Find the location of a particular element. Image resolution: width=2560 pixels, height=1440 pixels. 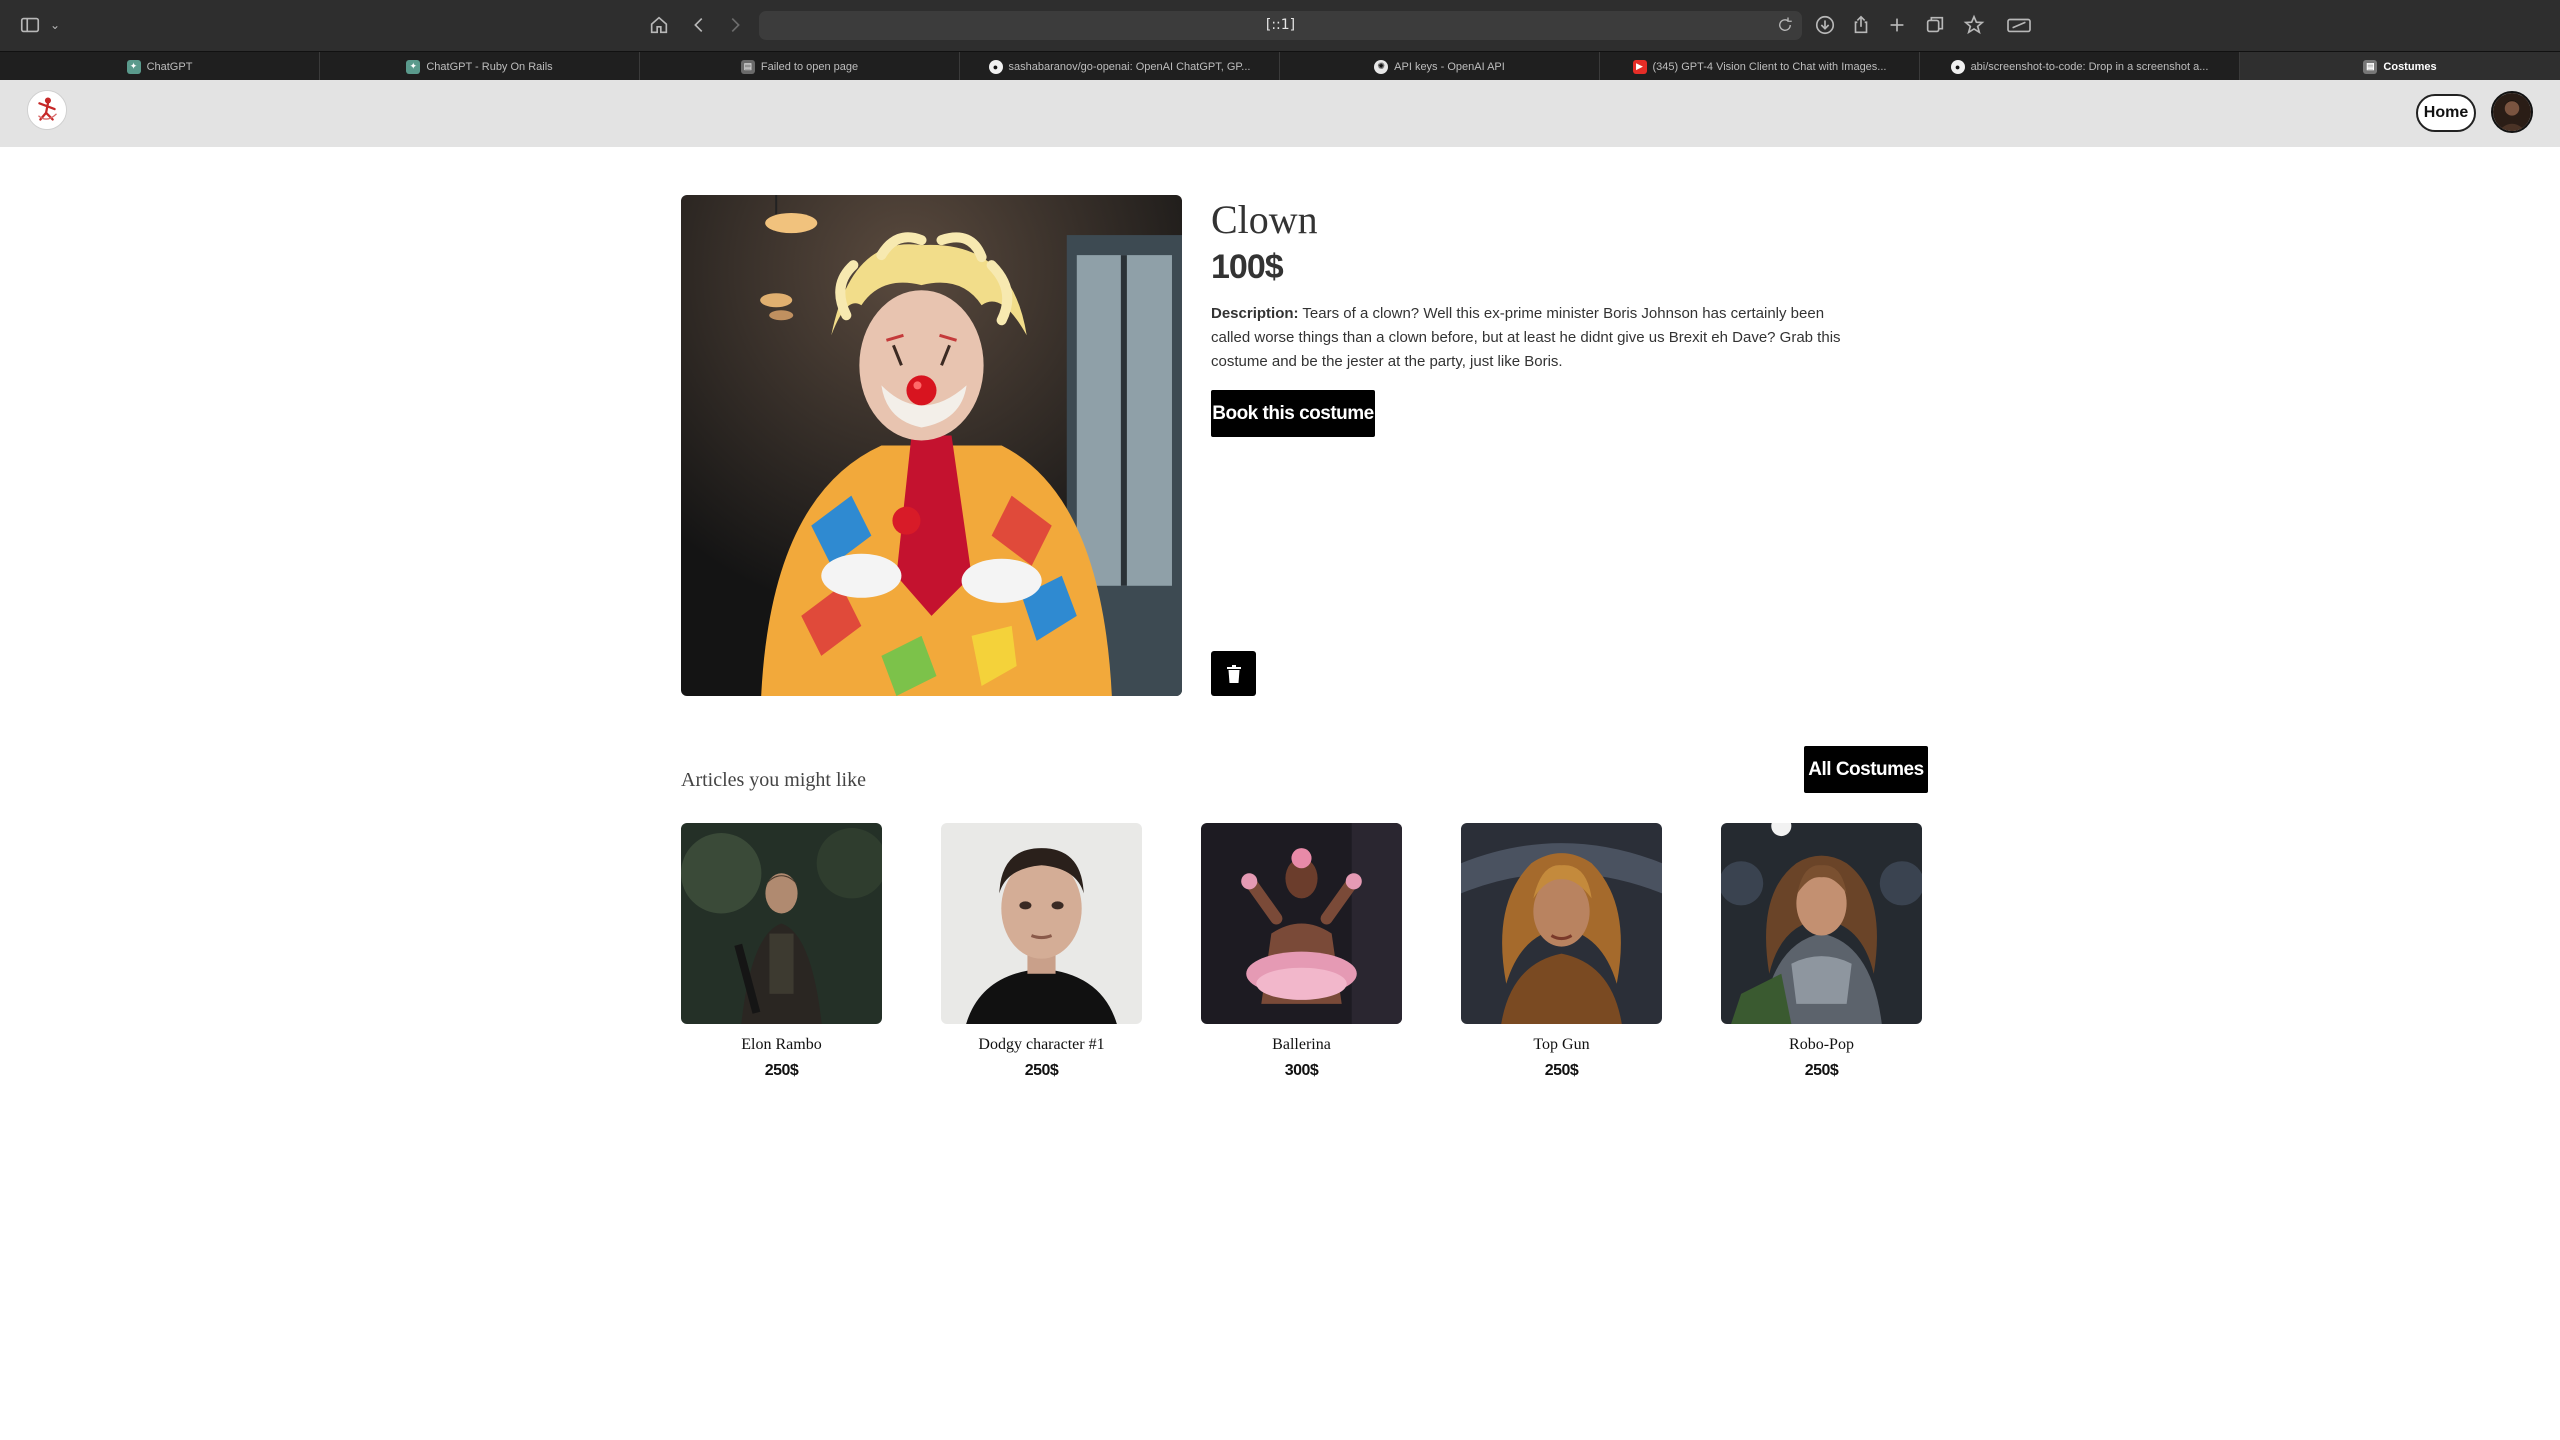

home-button: Home is located at coordinates (2446, 113).